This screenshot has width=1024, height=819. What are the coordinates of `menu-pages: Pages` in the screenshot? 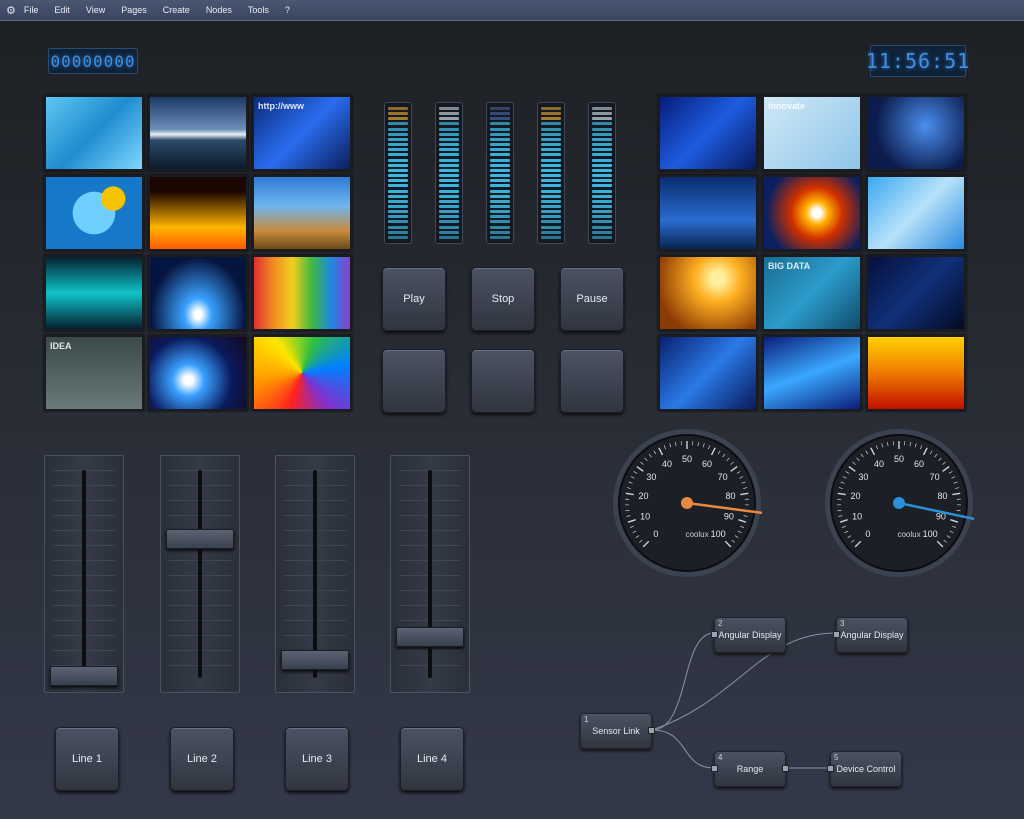 It's located at (134, 10).